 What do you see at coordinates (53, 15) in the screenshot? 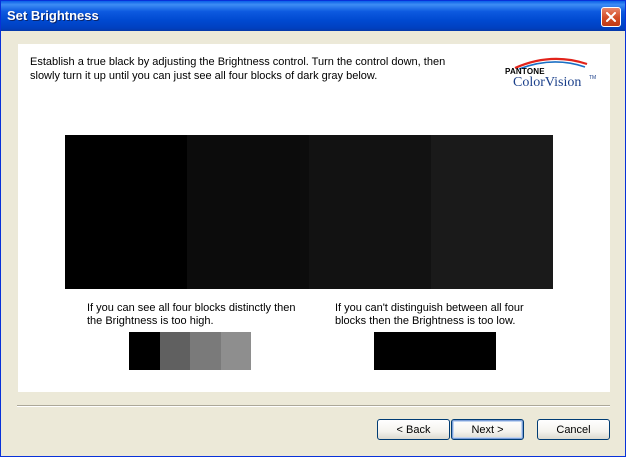
I see `window-title: Set Brightness` at bounding box center [53, 15].